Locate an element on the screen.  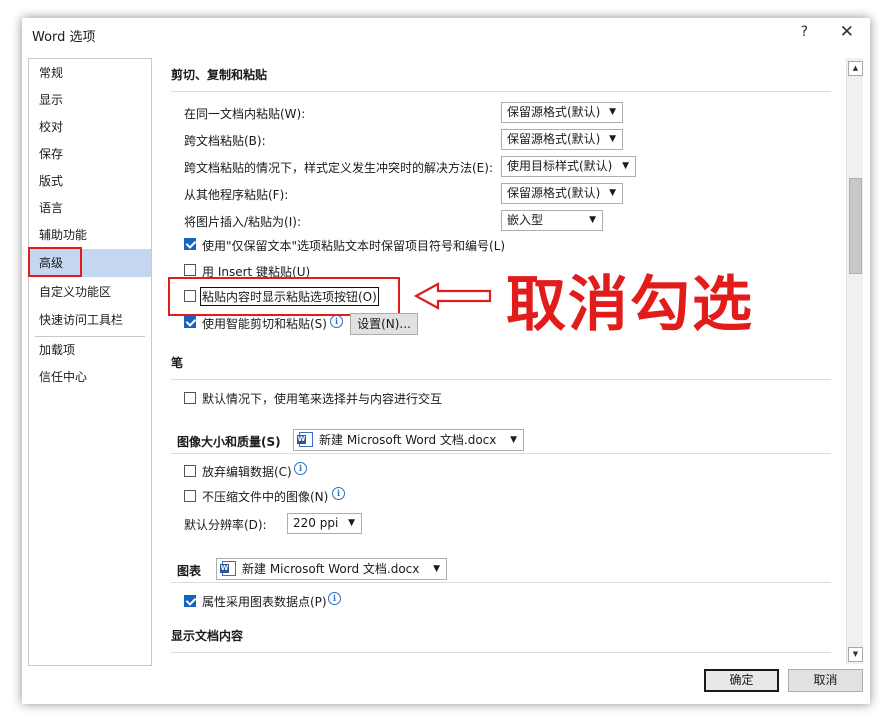
sidebar-item-accessibility: 辅助功能 is located at coordinates (90, 235).